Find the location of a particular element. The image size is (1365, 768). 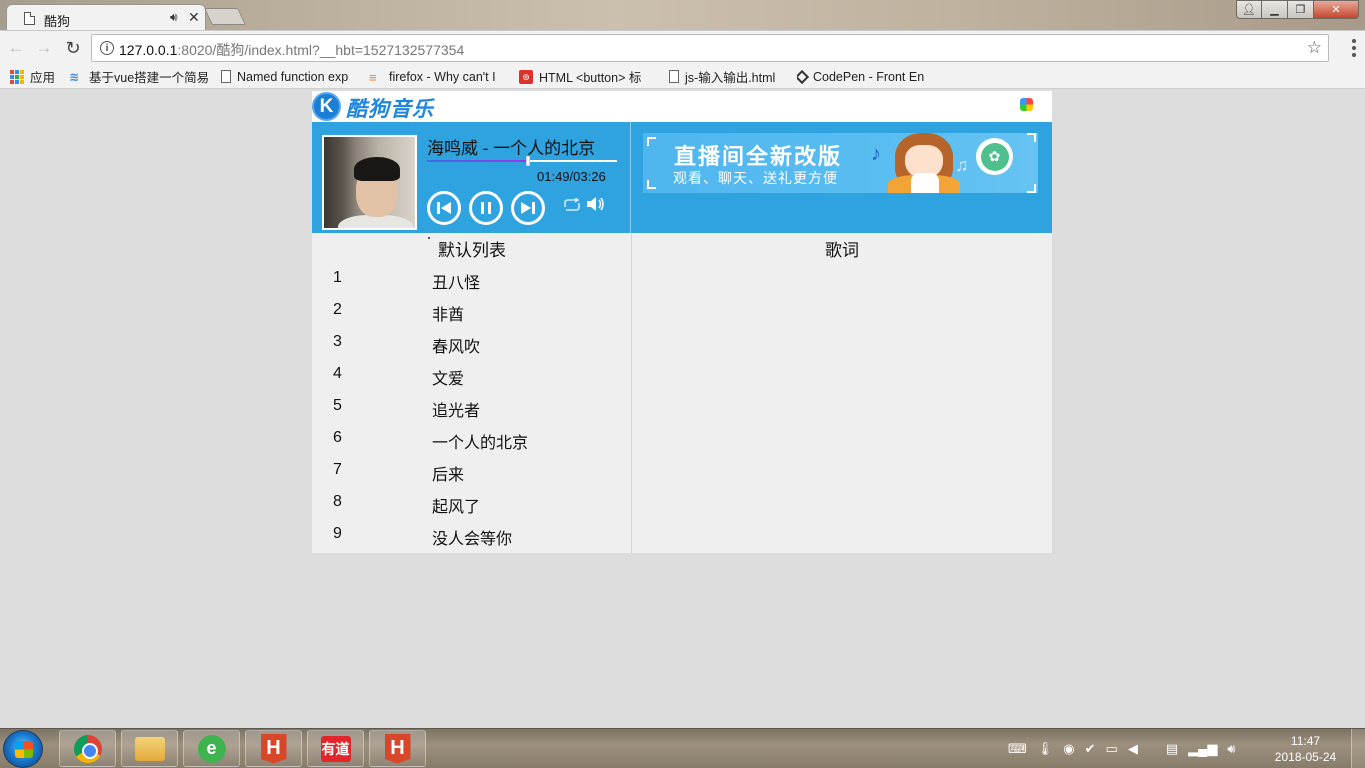

sound-tray-icon: ◀ is located at coordinates (1133, 749).